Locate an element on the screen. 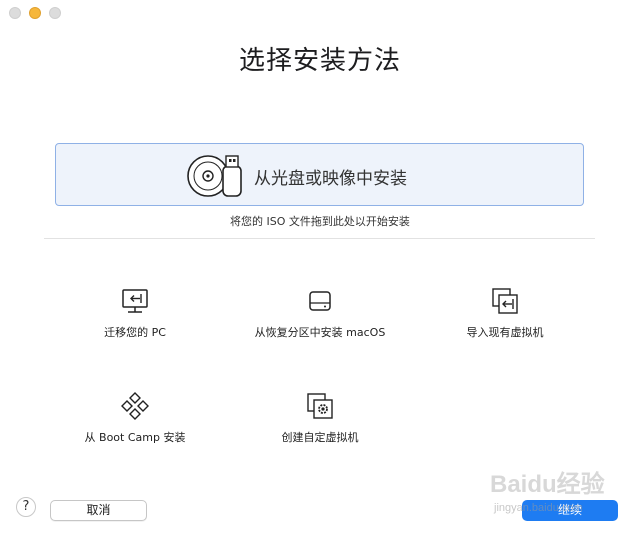 Image resolution: width=640 pixels, height=533 pixels. watermark: Baidu经验 jingyan.baidu.com is located at coordinates (563, 491).